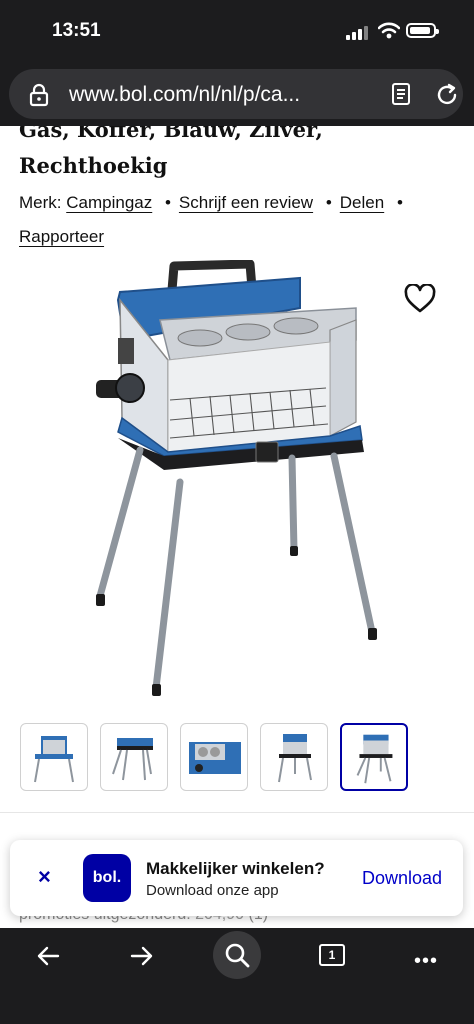 The width and height of the screenshot is (474, 1024). I want to click on product-title: Gas, Koffer, Blauw, Zilver, Rechthoekig, so click(239, 155).